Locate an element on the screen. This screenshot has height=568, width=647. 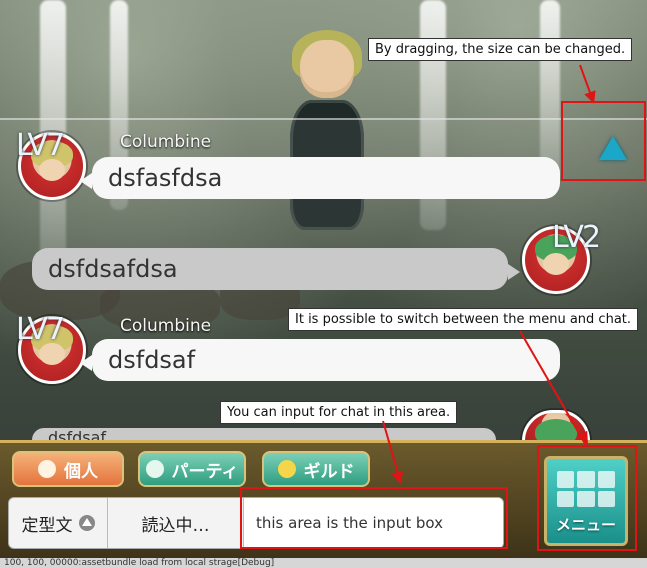
avatar-face is located at coordinates (556, 264).